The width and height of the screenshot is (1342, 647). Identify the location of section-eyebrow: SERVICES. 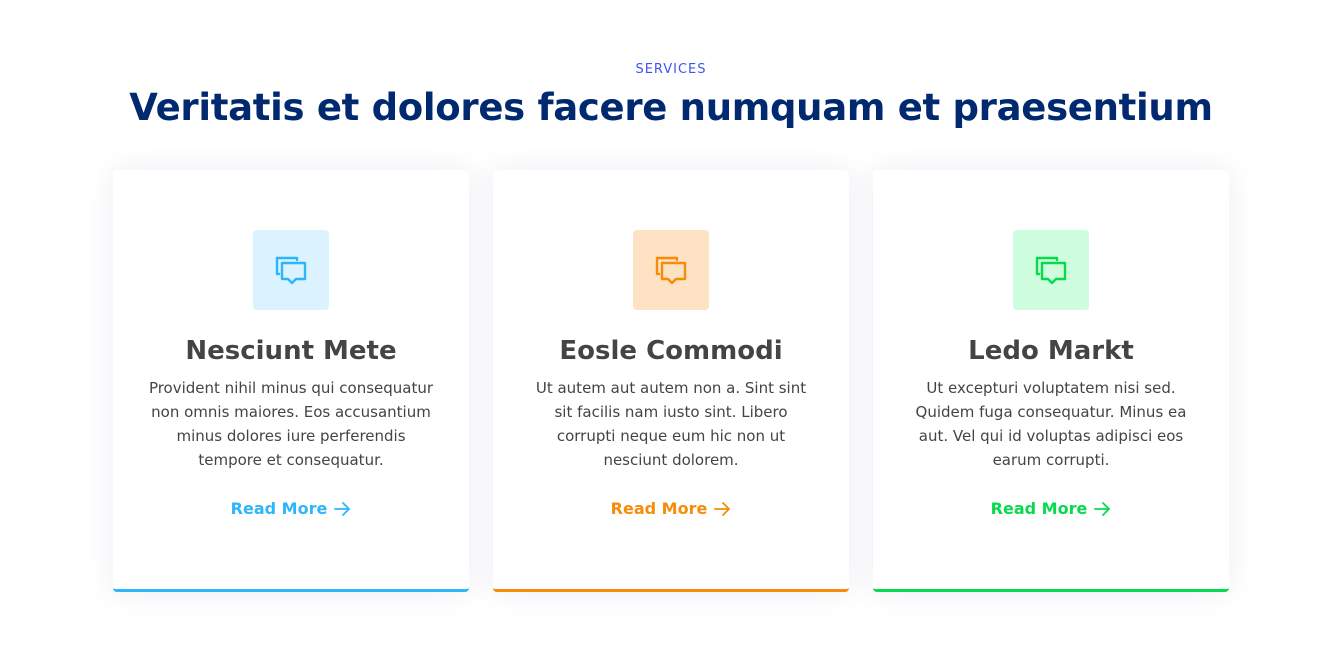
(671, 69).